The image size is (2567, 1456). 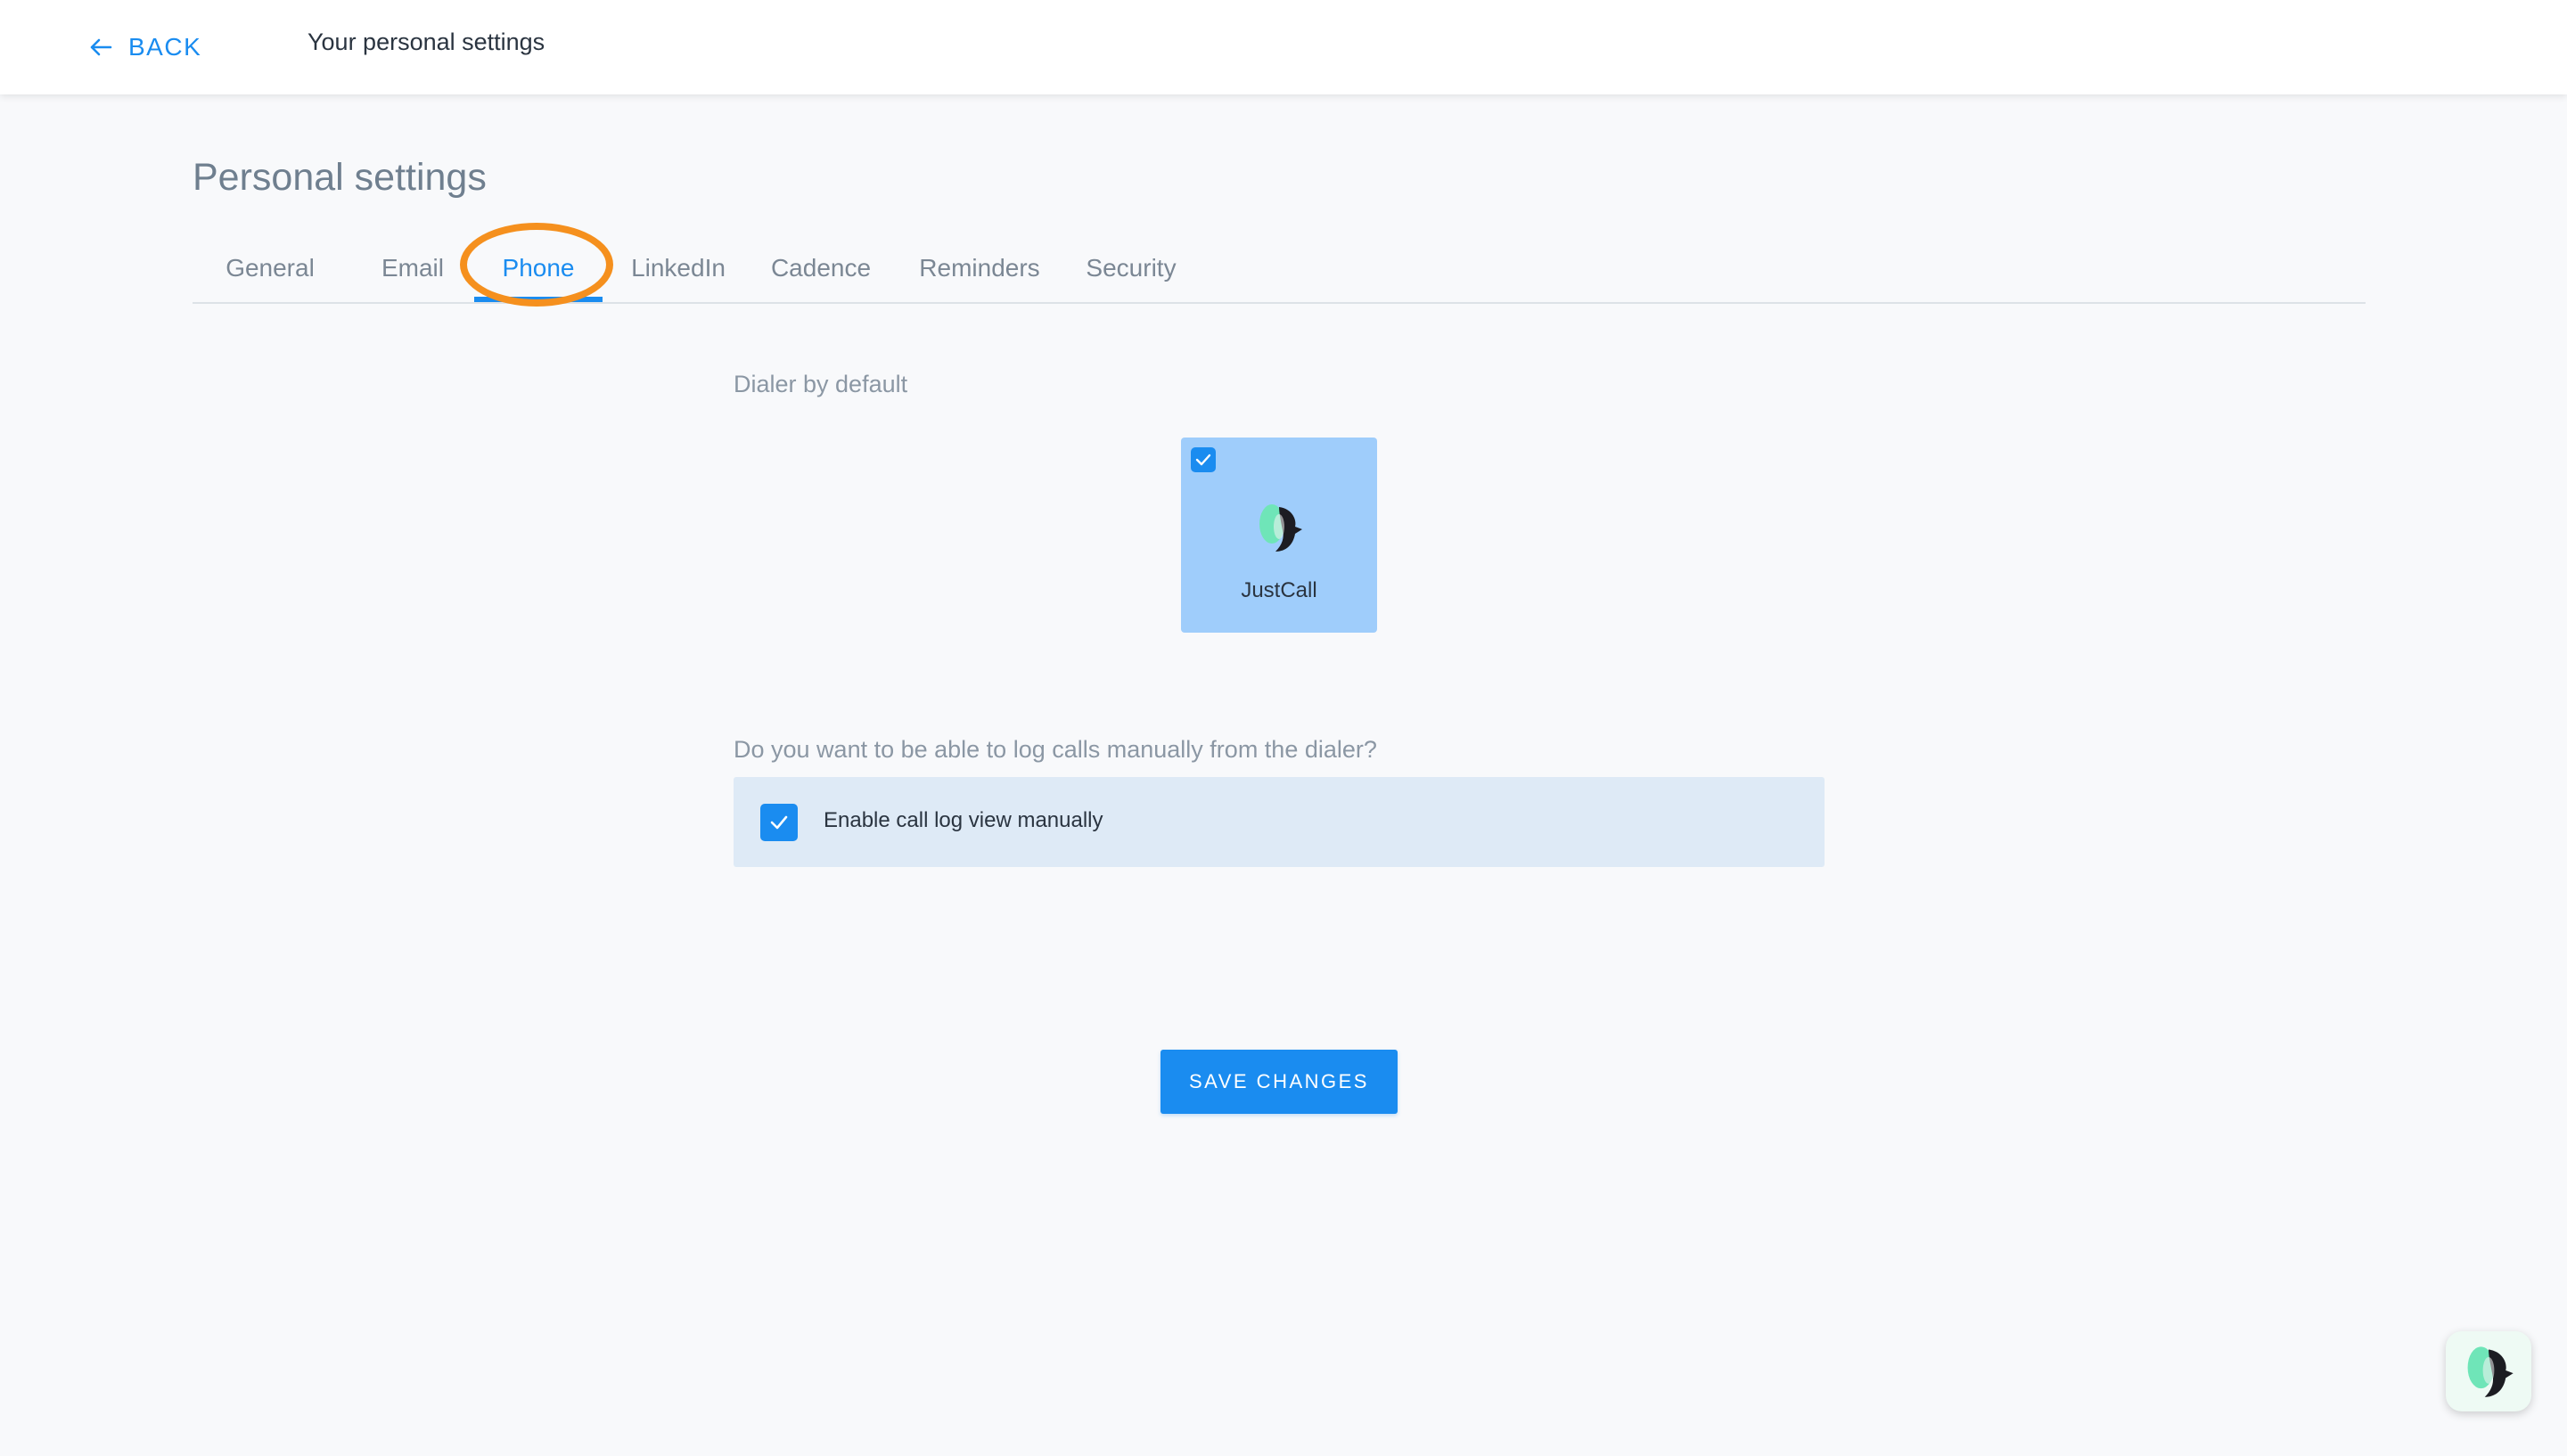 What do you see at coordinates (1279, 590) in the screenshot?
I see `dialer-option-label: JustCall` at bounding box center [1279, 590].